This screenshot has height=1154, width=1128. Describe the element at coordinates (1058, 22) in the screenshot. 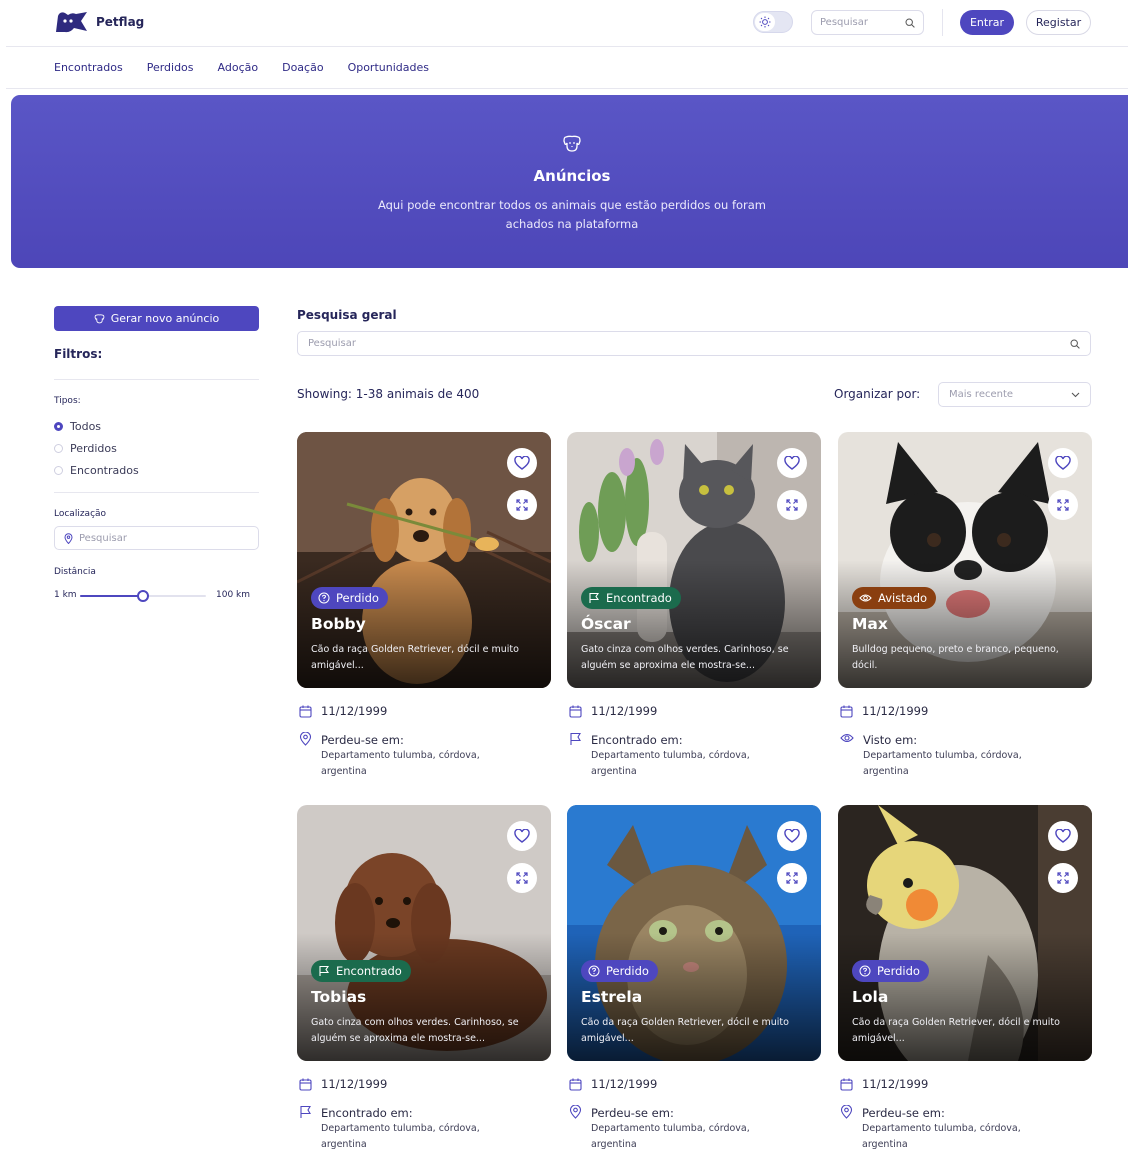

I see `register-button: Registar` at that location.